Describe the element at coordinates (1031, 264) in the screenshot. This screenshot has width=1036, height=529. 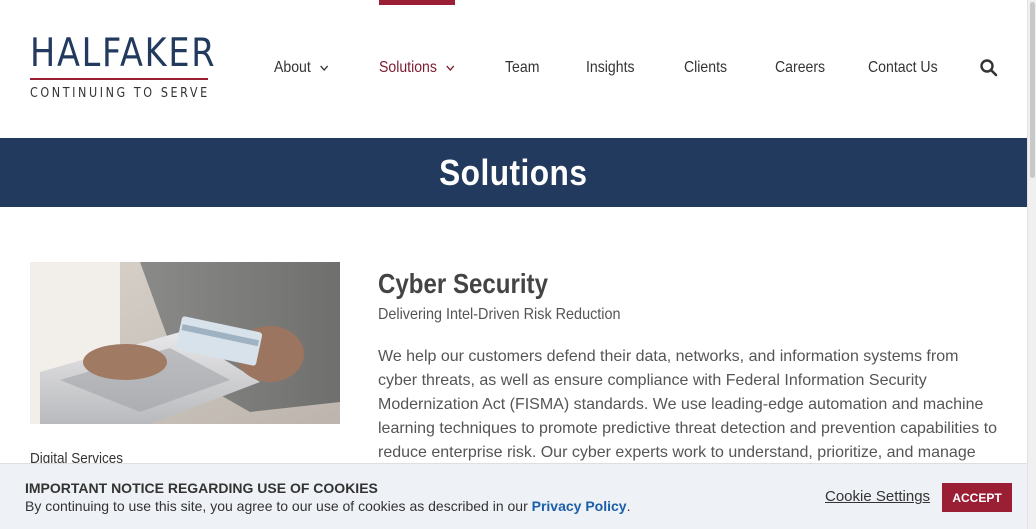
I see `page-scrollbar` at that location.